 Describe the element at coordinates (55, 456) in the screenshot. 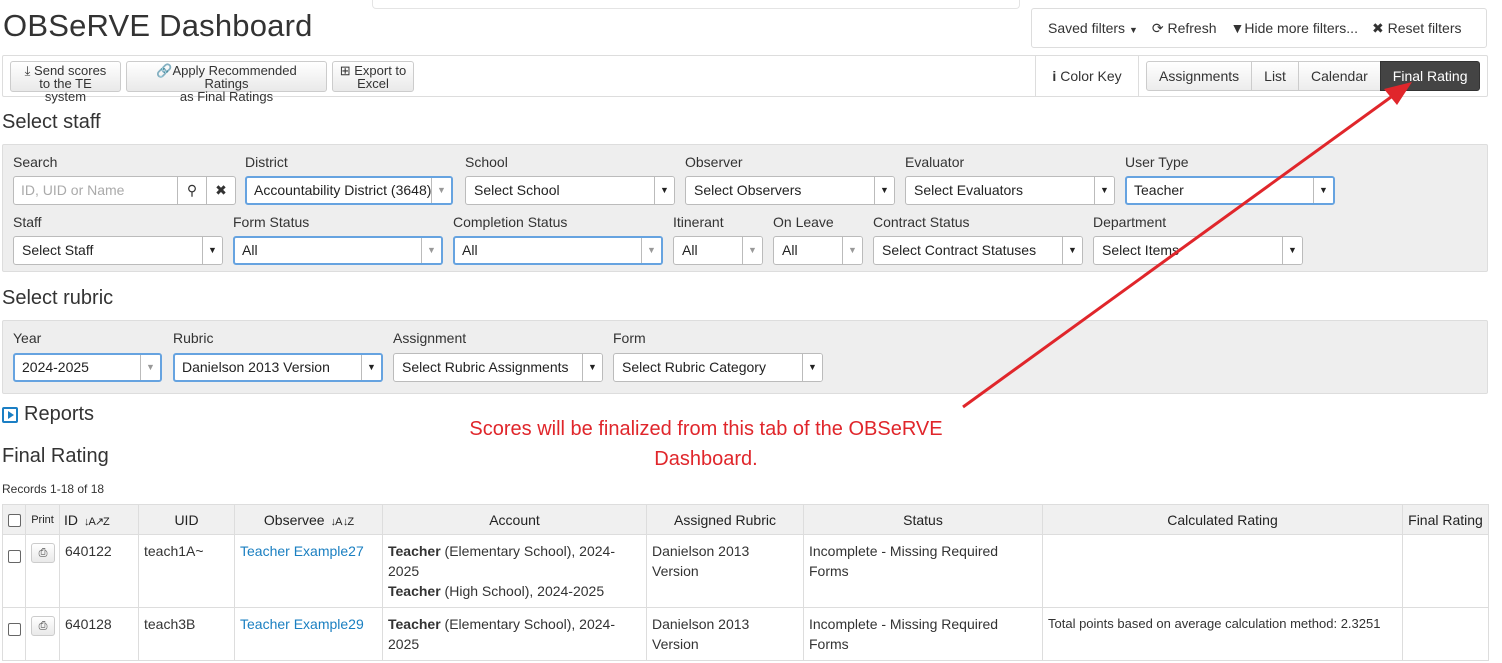

I see `final-rating-heading: Final Rating` at that location.